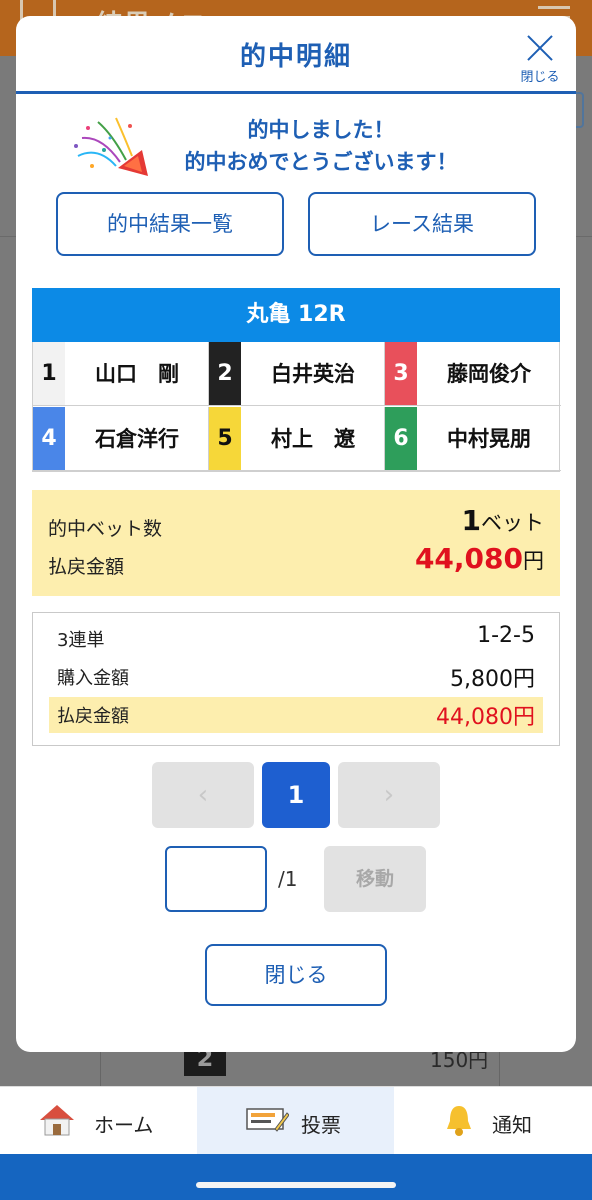  I want to click on purchase-row: 購入金額 5,800円, so click(296, 677).